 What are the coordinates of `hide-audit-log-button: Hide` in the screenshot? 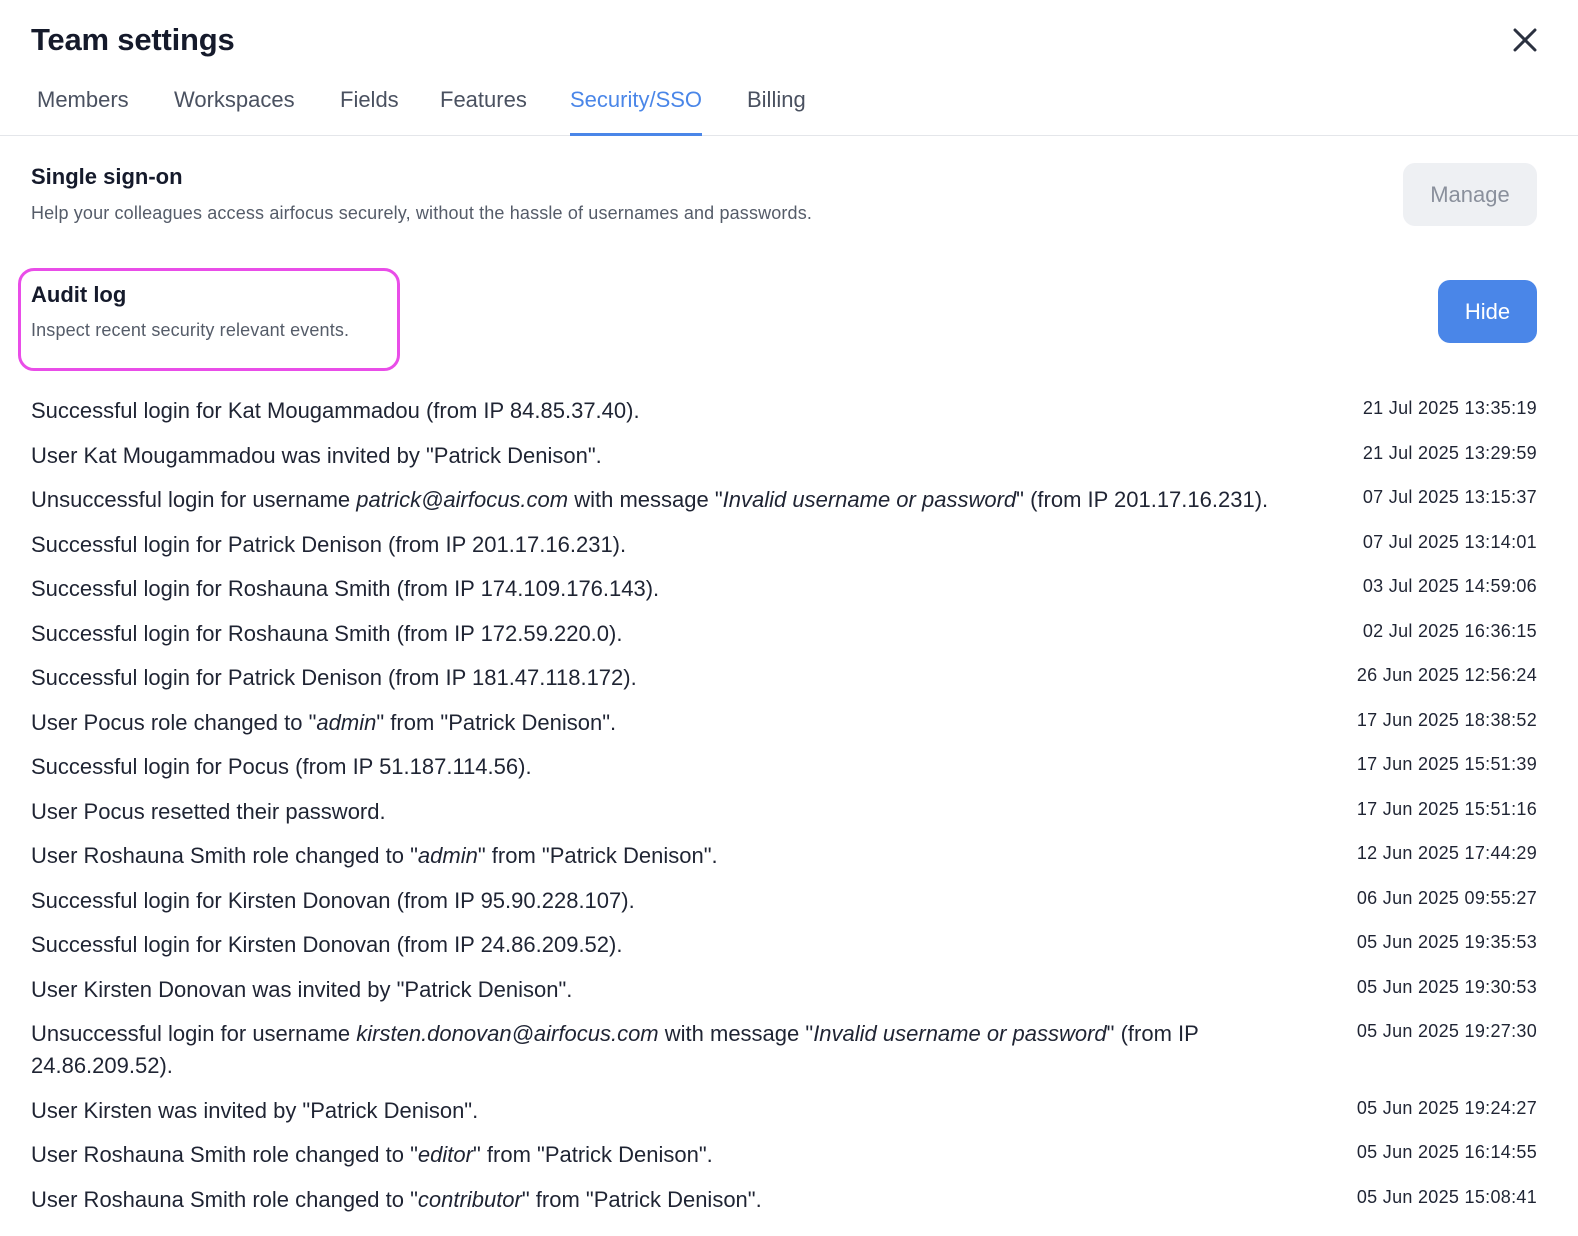 It's located at (1487, 311).